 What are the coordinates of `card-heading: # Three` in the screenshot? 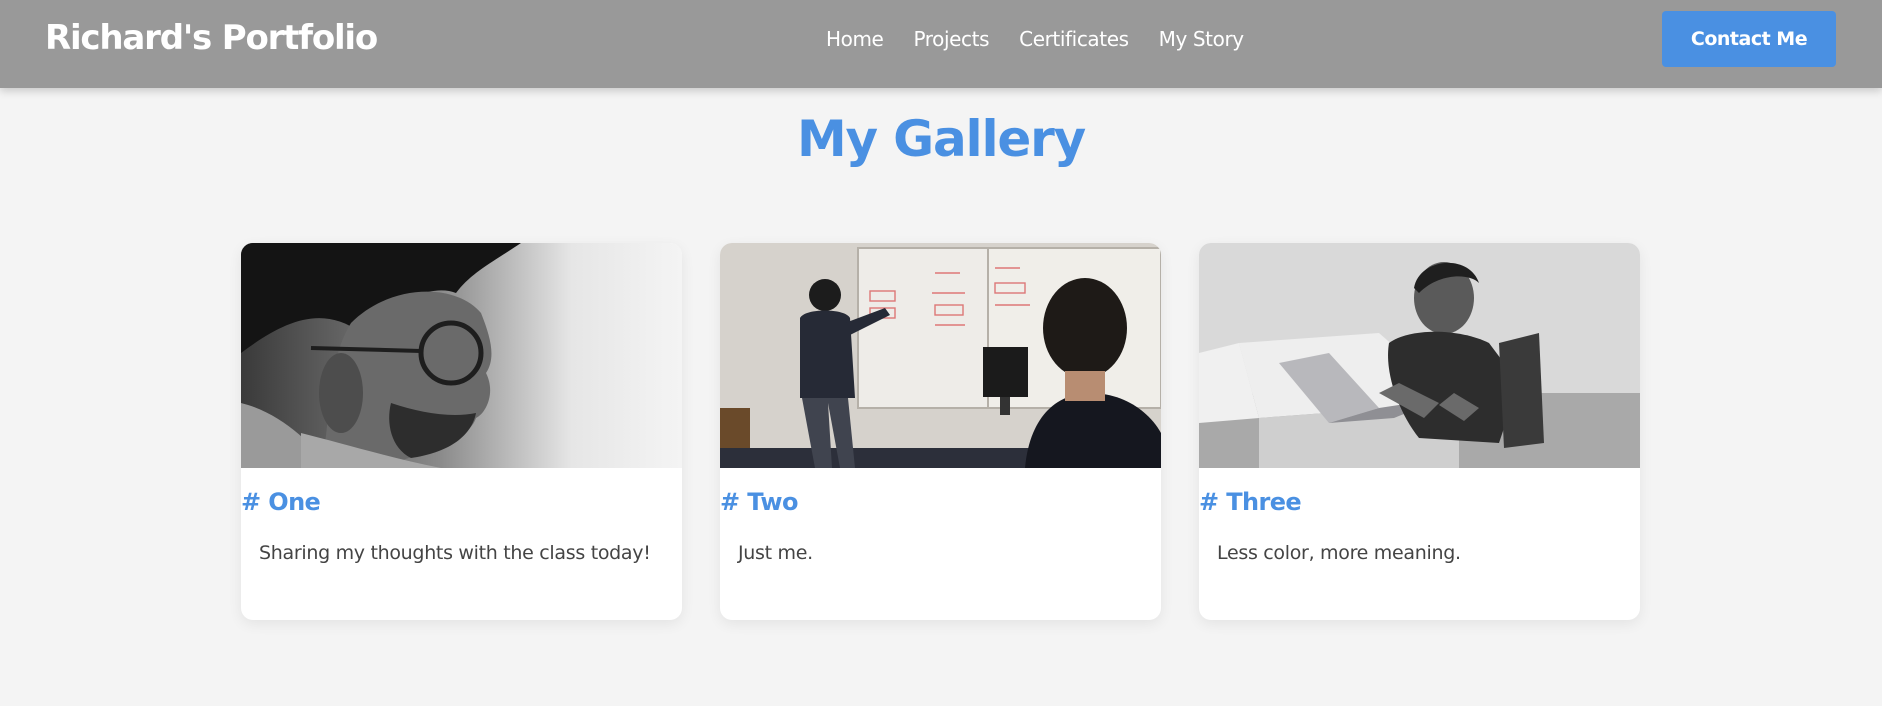 It's located at (1250, 502).